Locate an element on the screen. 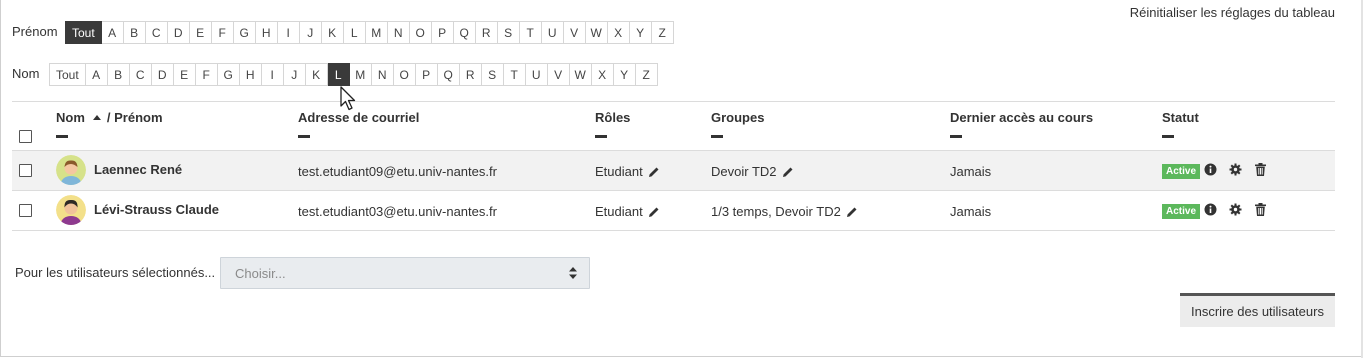 The width and height of the screenshot is (1363, 358). firstname-initial-d: D is located at coordinates (178, 32).